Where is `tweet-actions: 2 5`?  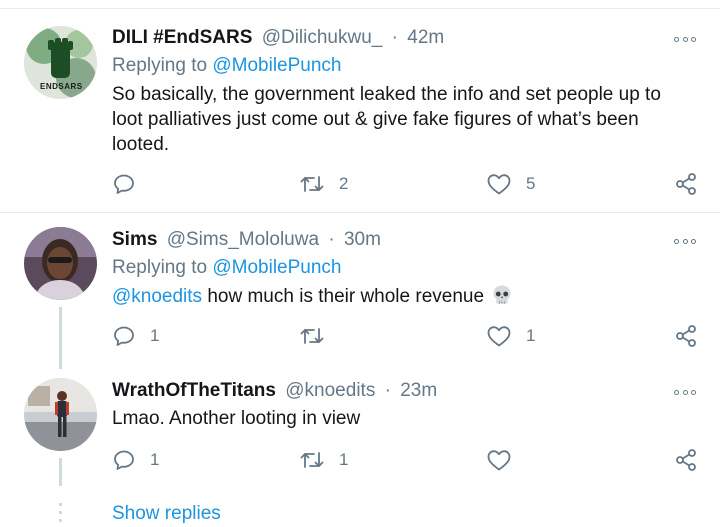 tweet-actions: 2 5 is located at coordinates (360, 184).